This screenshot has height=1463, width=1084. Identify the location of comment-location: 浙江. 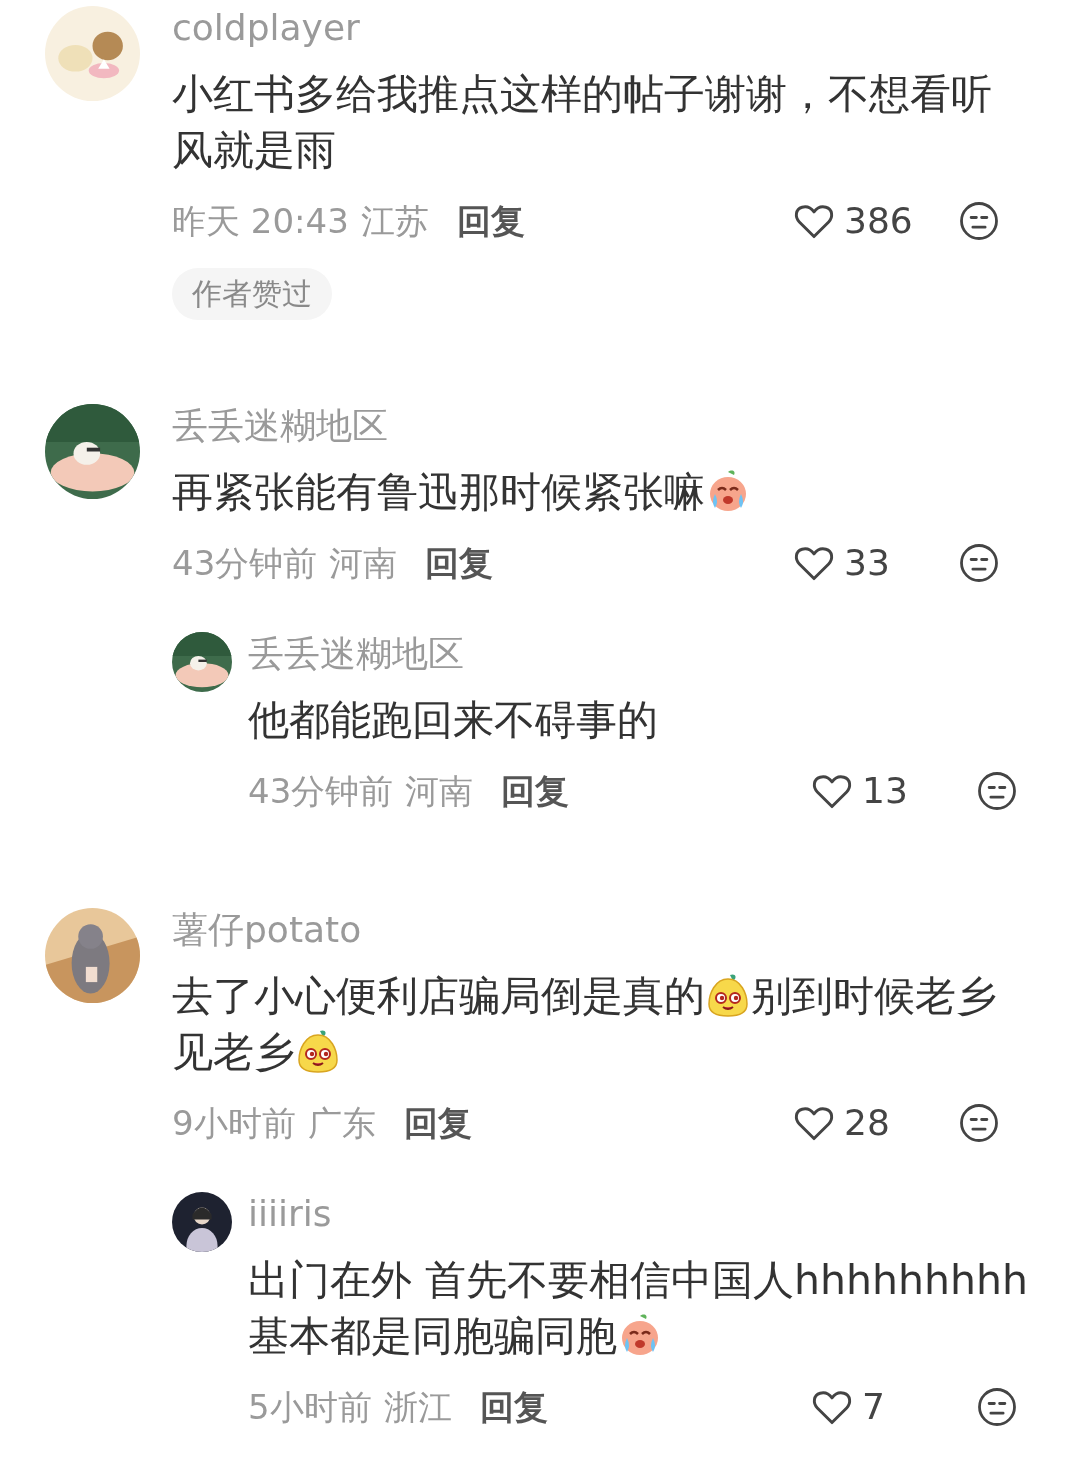
(417, 1407).